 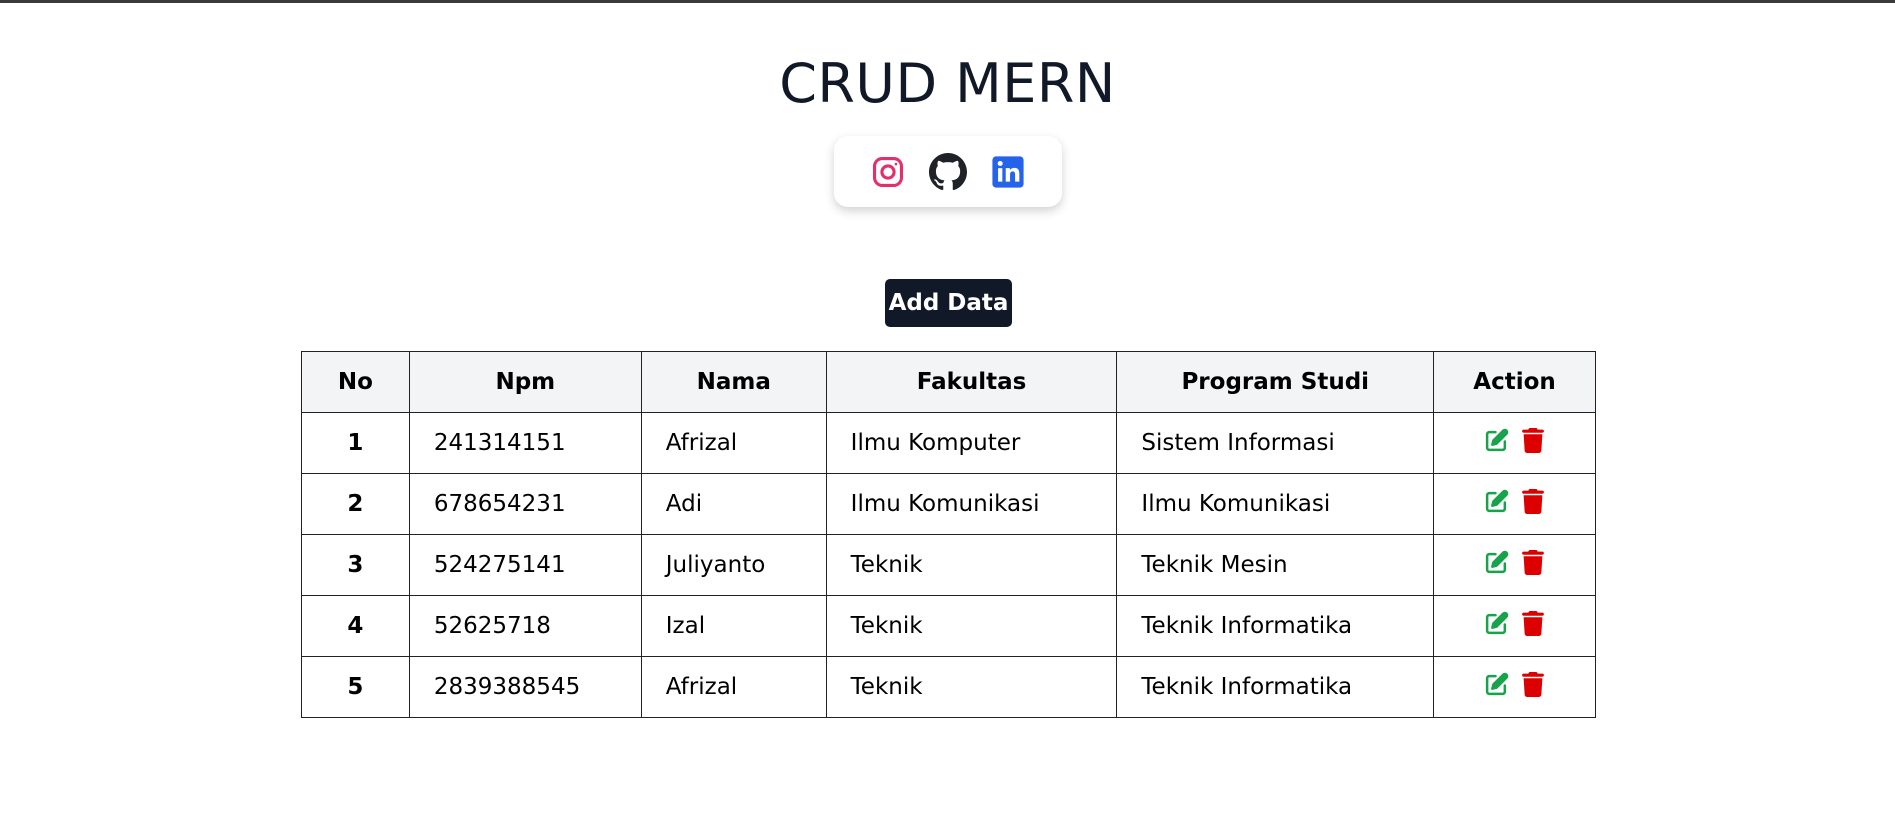 I want to click on cell-npm: 2839388545, so click(x=525, y=687).